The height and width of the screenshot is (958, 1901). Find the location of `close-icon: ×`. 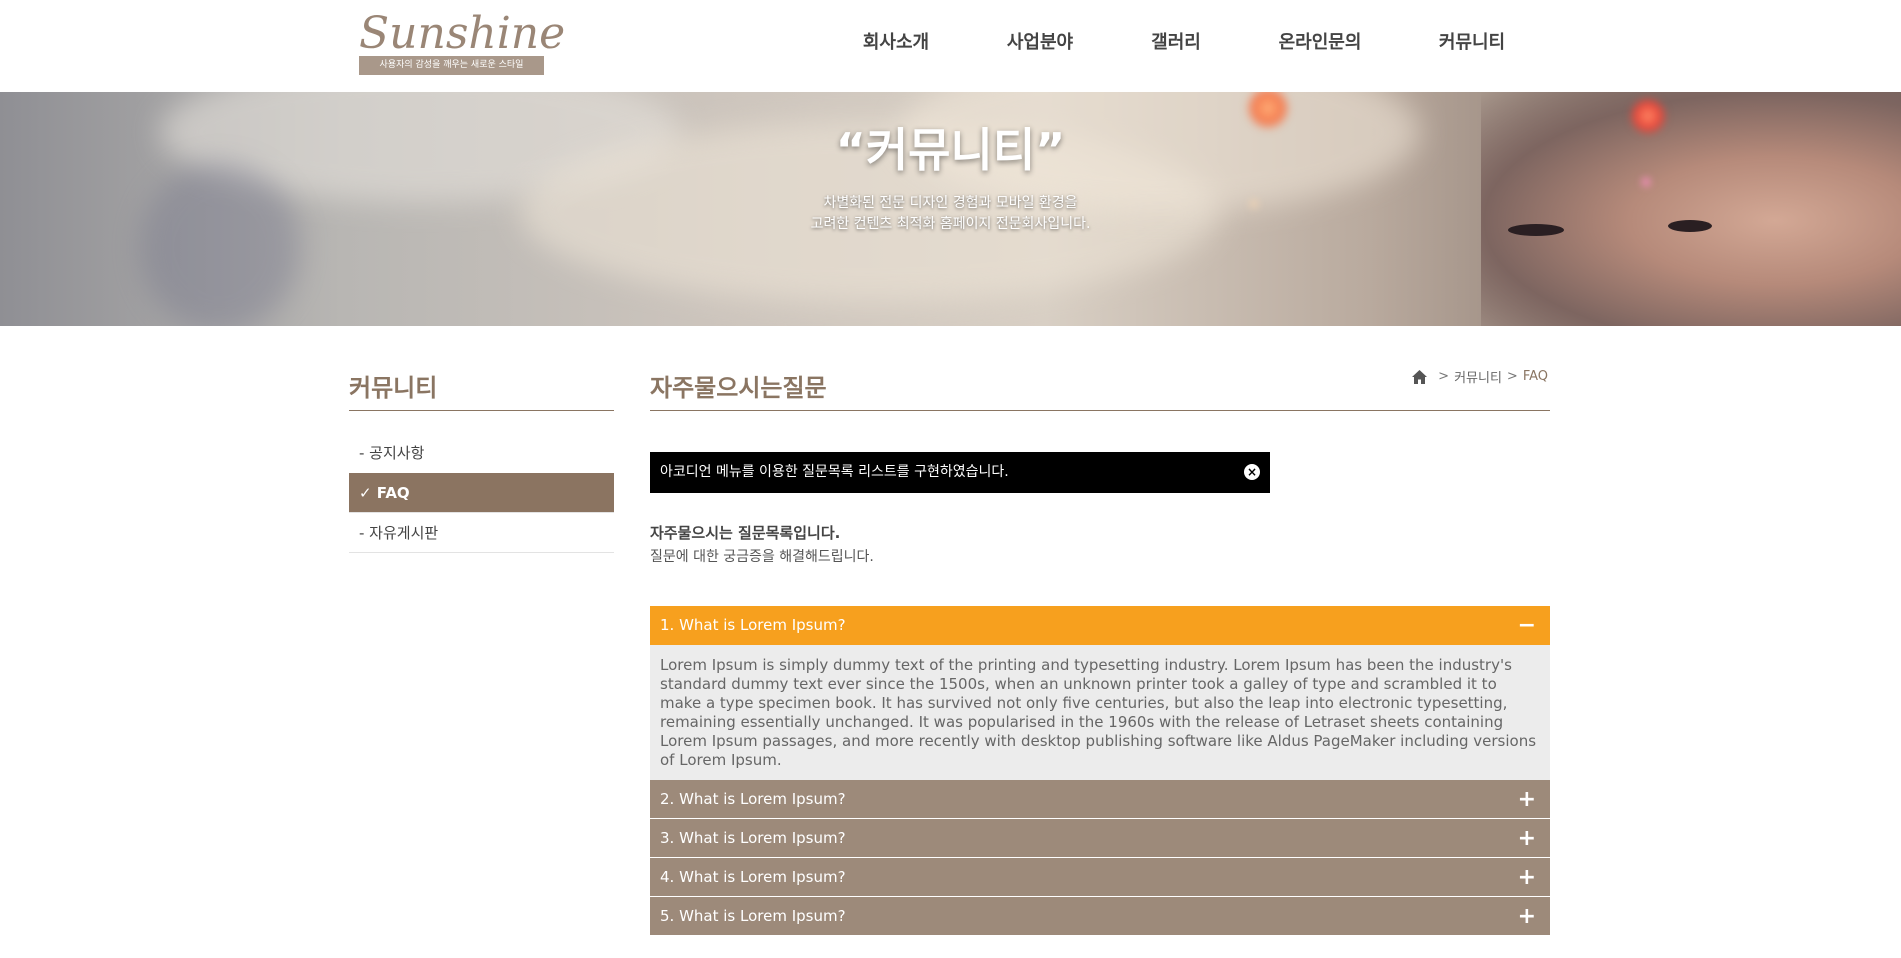

close-icon: × is located at coordinates (1252, 472).